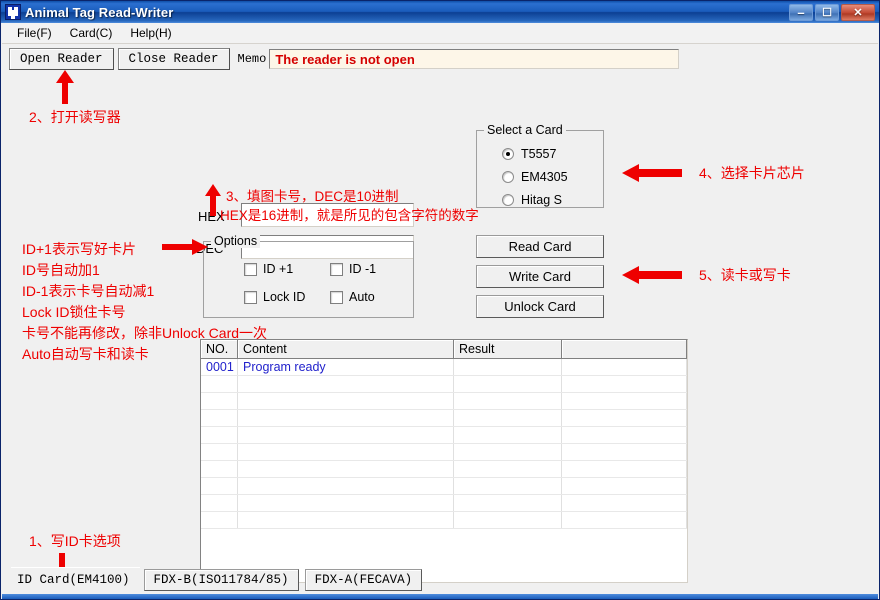 This screenshot has height=600, width=880. I want to click on close-button: ✕, so click(858, 12).